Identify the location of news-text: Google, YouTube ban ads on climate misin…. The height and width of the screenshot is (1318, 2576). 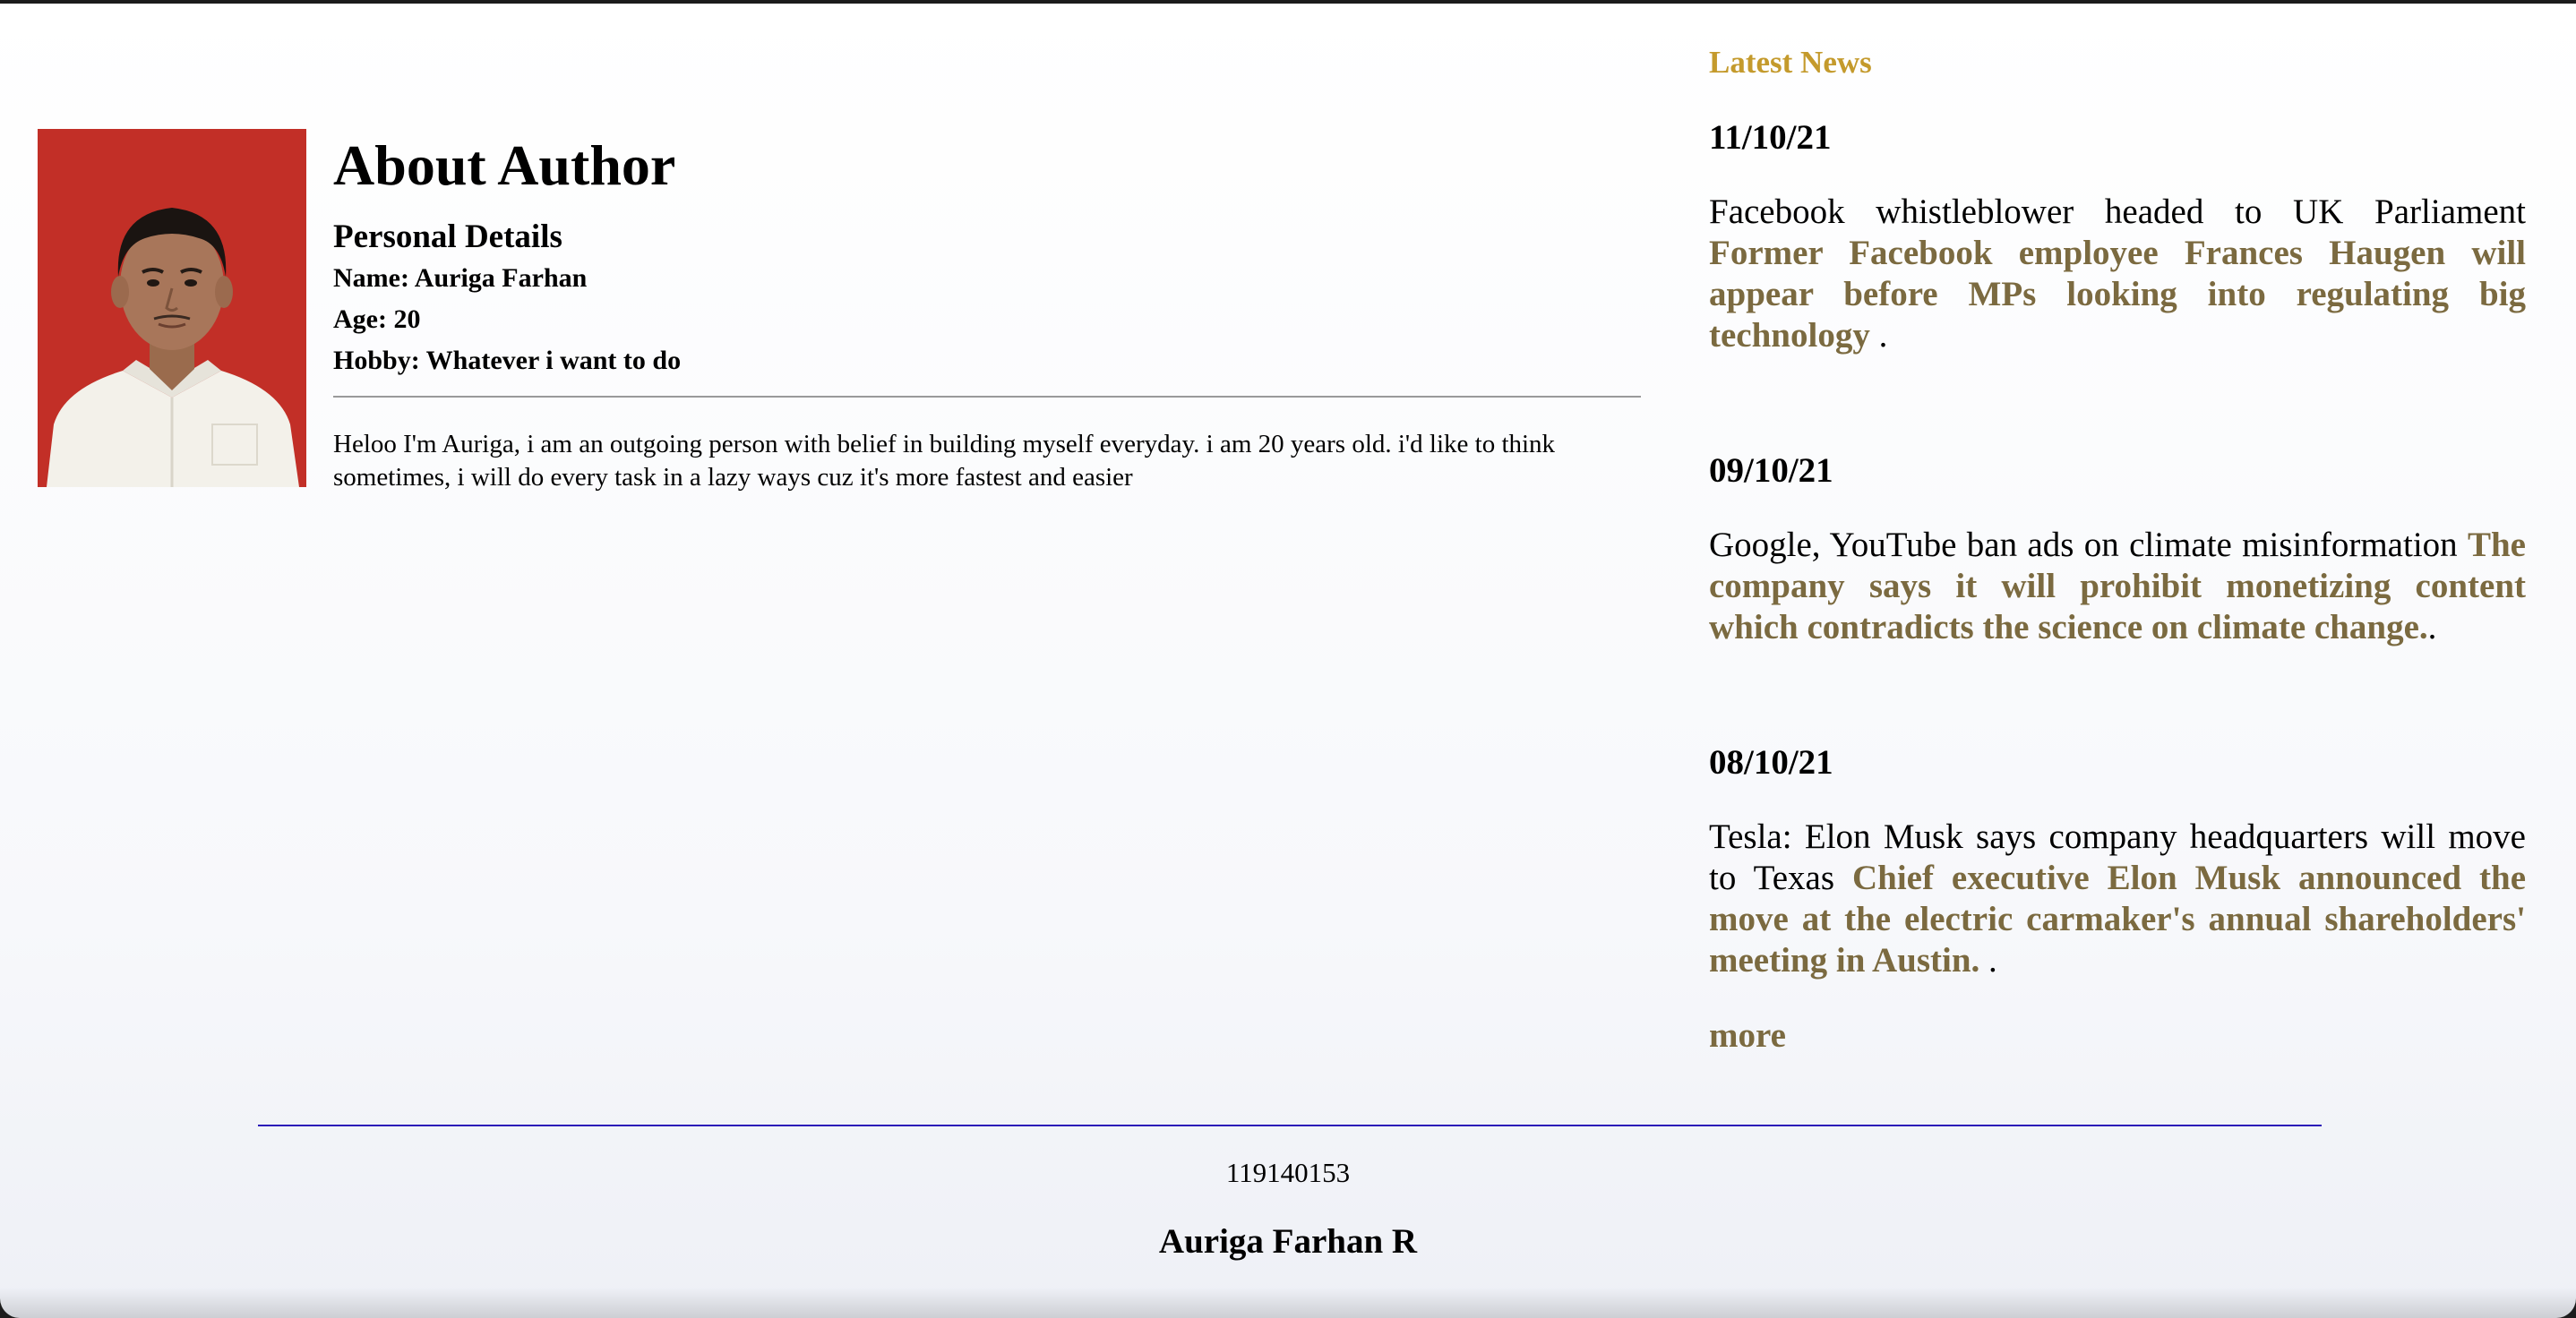
(2117, 586).